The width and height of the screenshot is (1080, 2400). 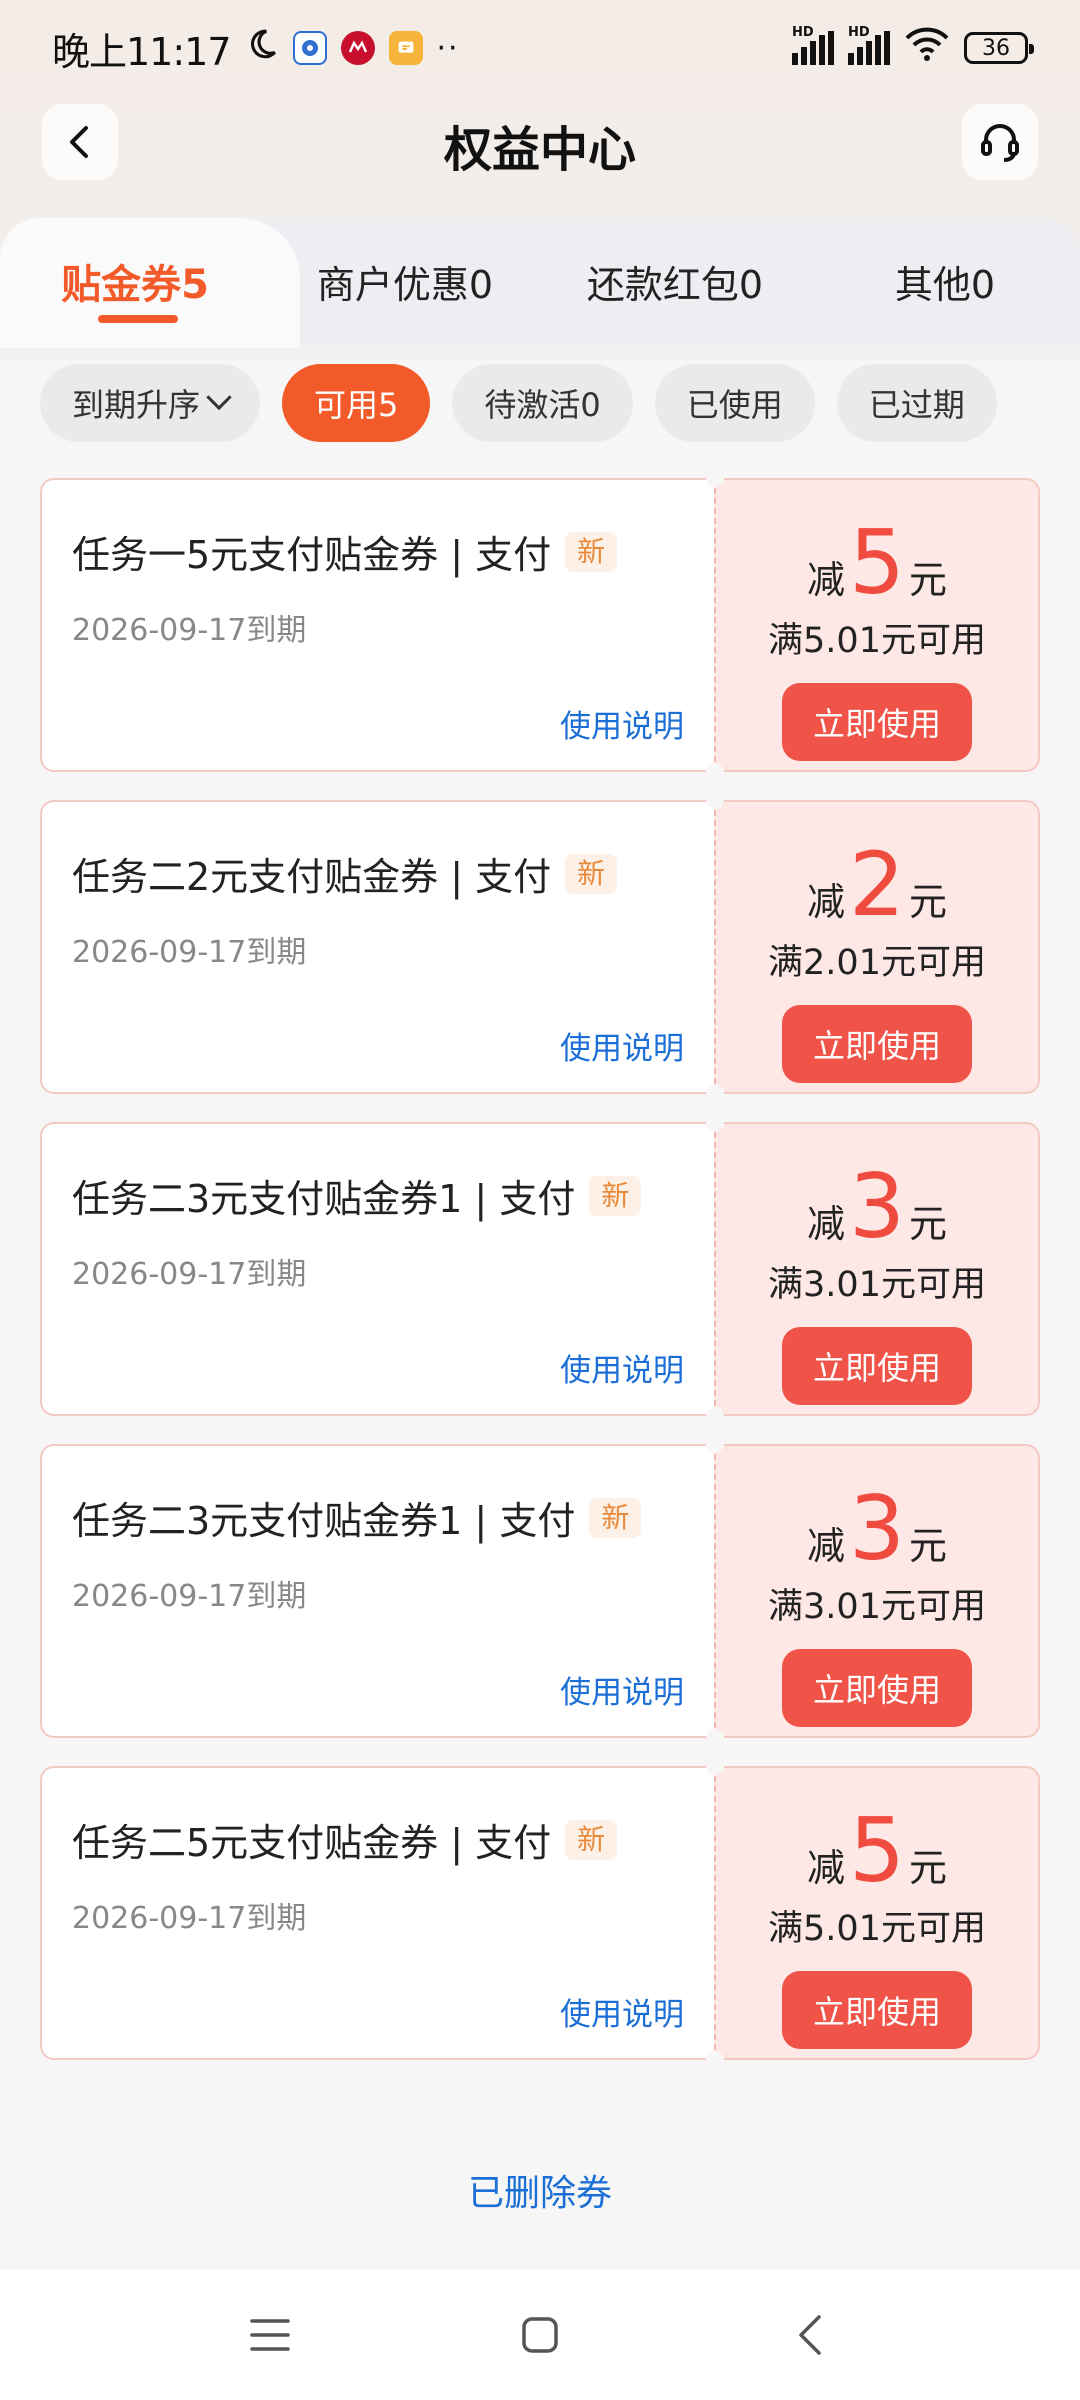 What do you see at coordinates (324, 1521) in the screenshot?
I see `coupon-title: 任务二3元支付贴金券1 | 支付` at bounding box center [324, 1521].